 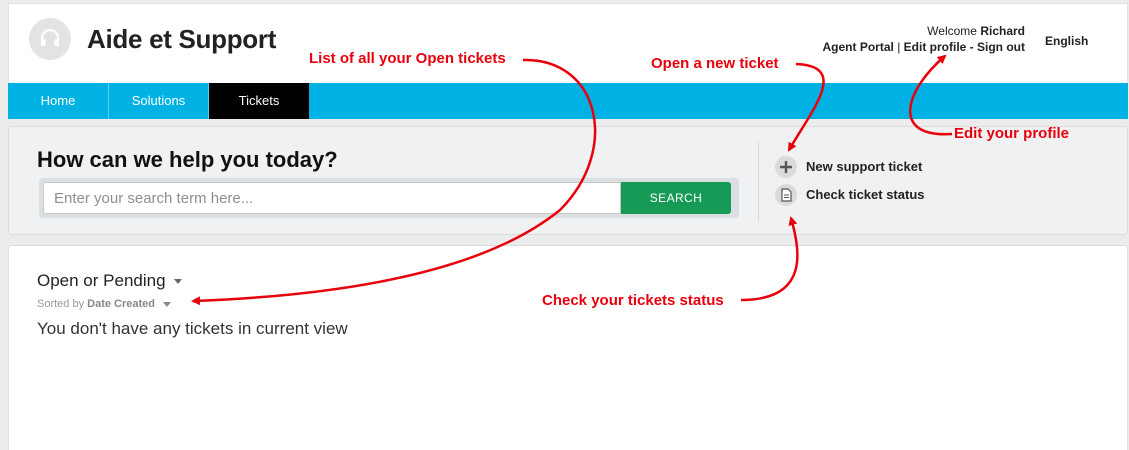 I want to click on annotation-check-status: Check your tickets status, so click(x=633, y=300).